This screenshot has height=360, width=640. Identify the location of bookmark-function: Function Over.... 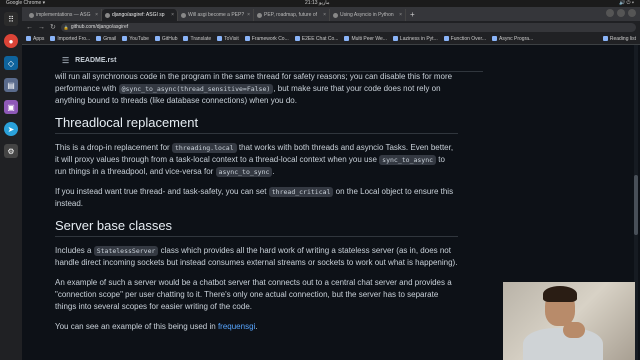
(464, 39).